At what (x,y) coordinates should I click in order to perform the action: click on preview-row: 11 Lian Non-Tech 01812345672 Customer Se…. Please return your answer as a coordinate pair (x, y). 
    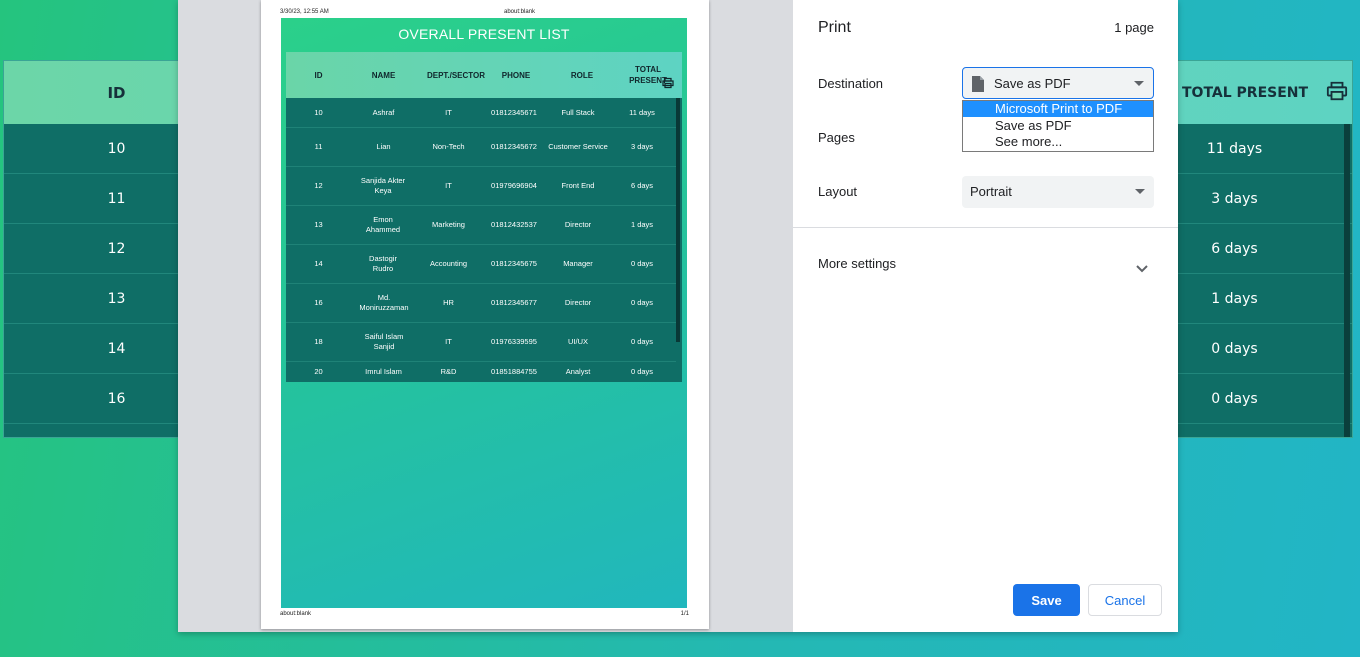
    Looking at the image, I should click on (481, 147).